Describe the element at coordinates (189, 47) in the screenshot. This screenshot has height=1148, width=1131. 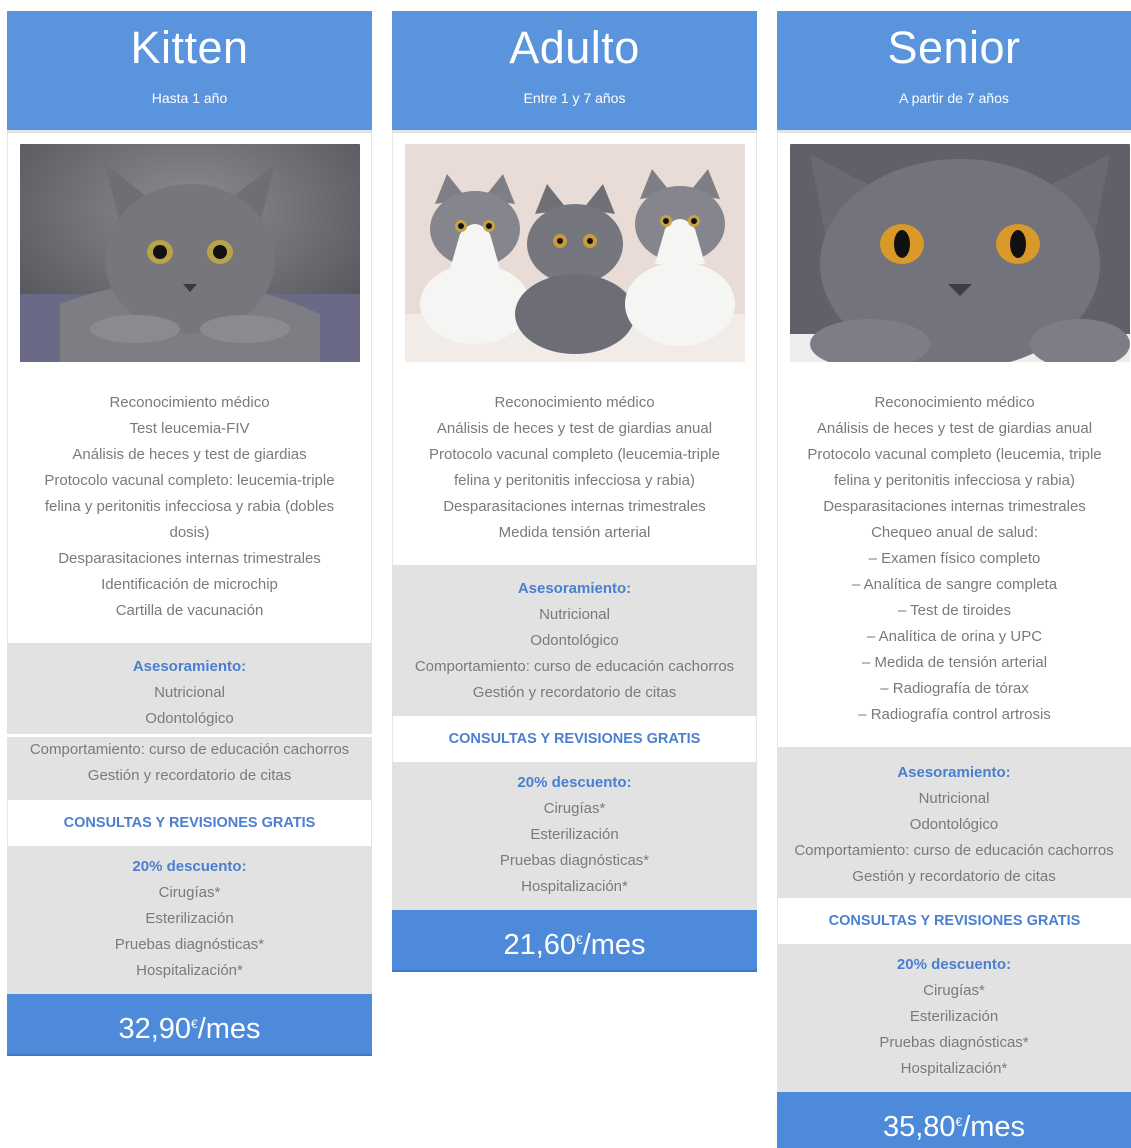
I see `plan-title: Kitten` at that location.